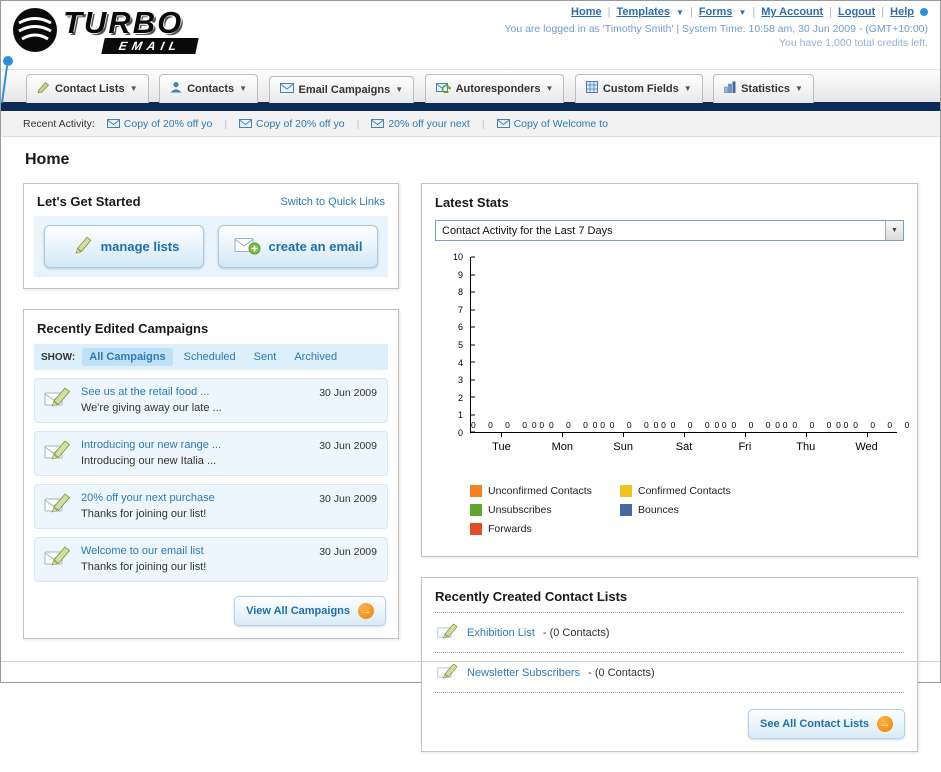 The height and width of the screenshot is (772, 941). I want to click on top-link-templates: Templates, so click(643, 12).